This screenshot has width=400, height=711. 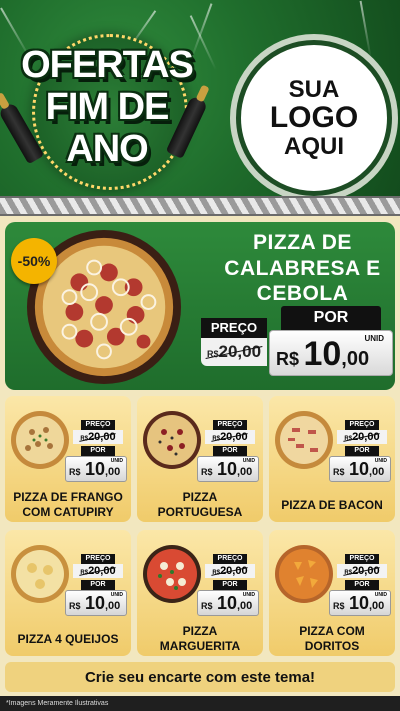 What do you see at coordinates (304, 574) in the screenshot?
I see `pizza-doritos-image` at bounding box center [304, 574].